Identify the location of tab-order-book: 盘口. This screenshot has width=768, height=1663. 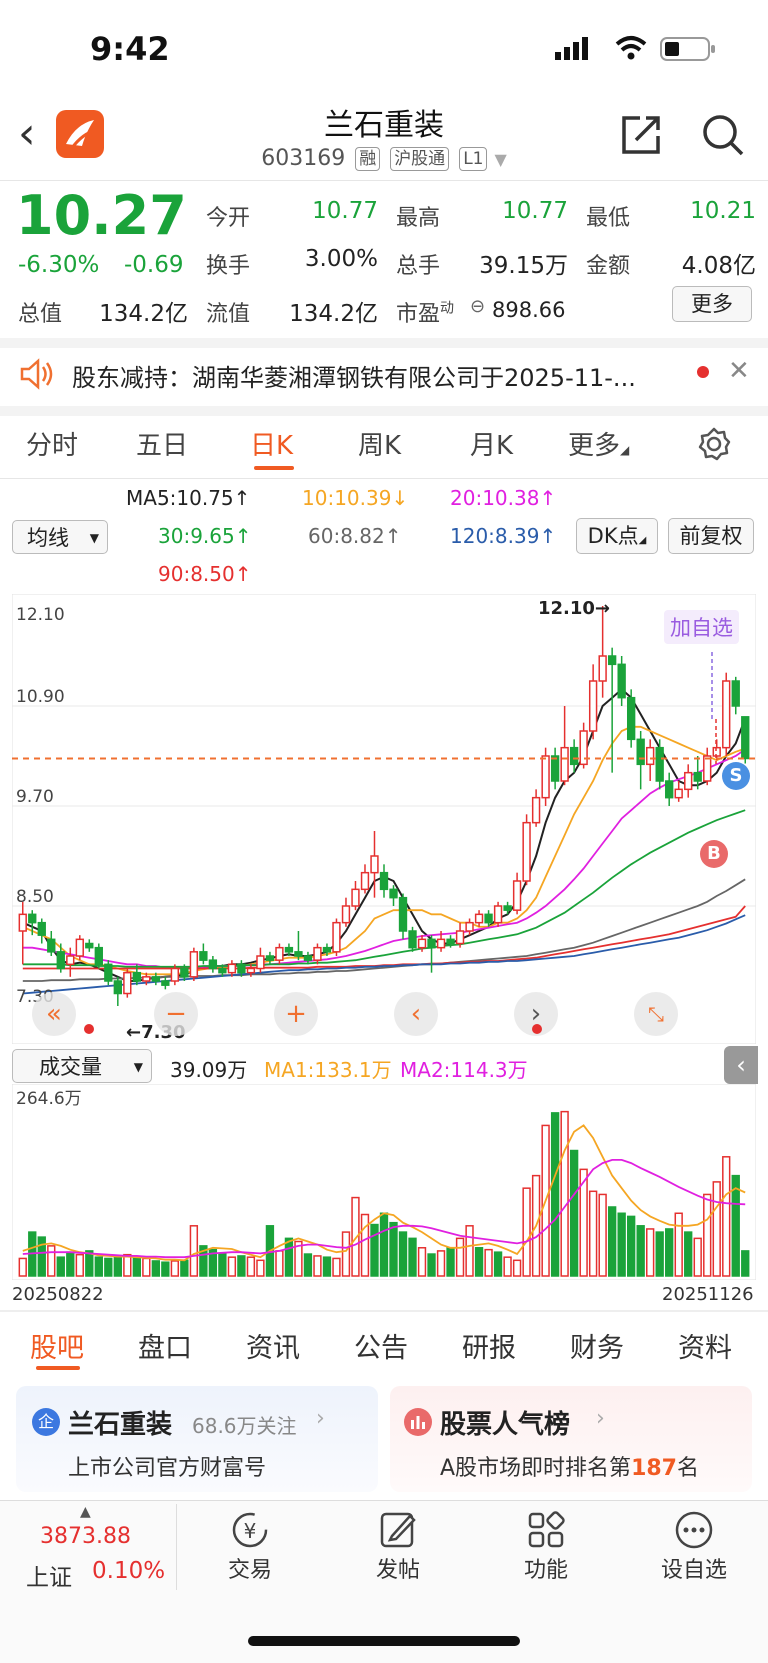
(165, 1345).